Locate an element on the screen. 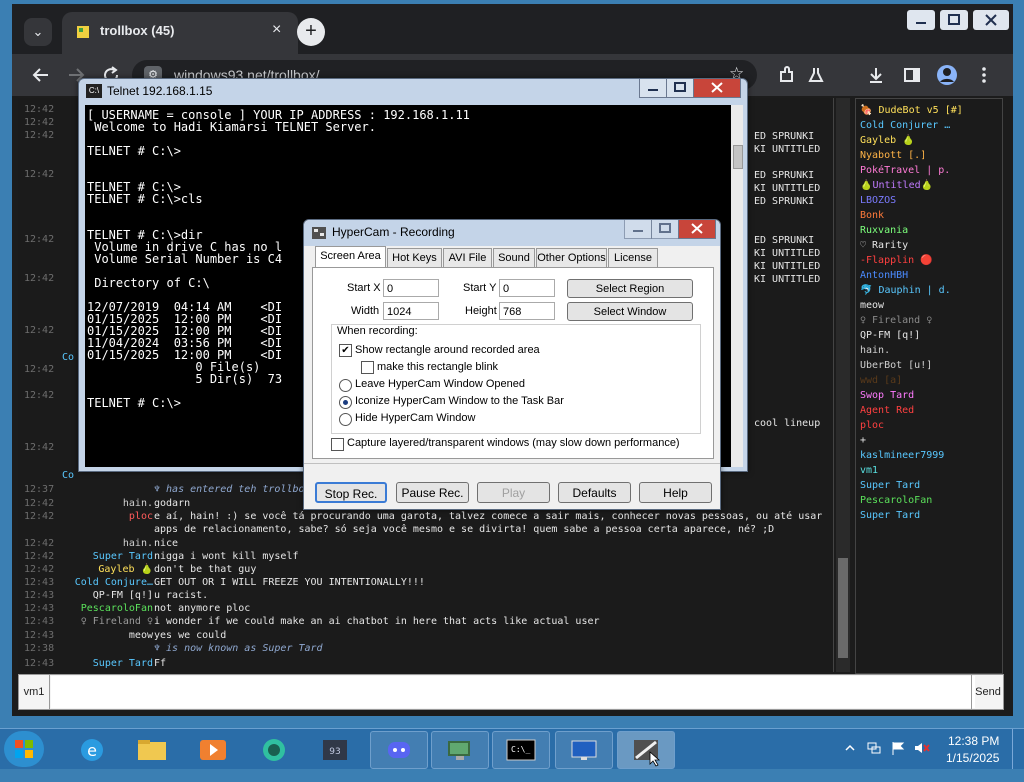  taskbar-app-orb is located at coordinates (274, 750).